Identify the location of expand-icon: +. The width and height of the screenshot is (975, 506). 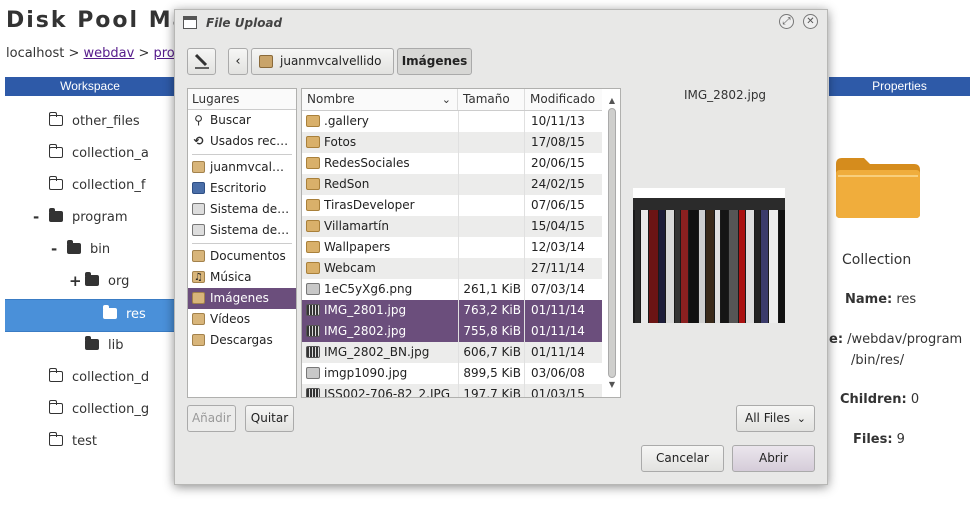
(75, 281).